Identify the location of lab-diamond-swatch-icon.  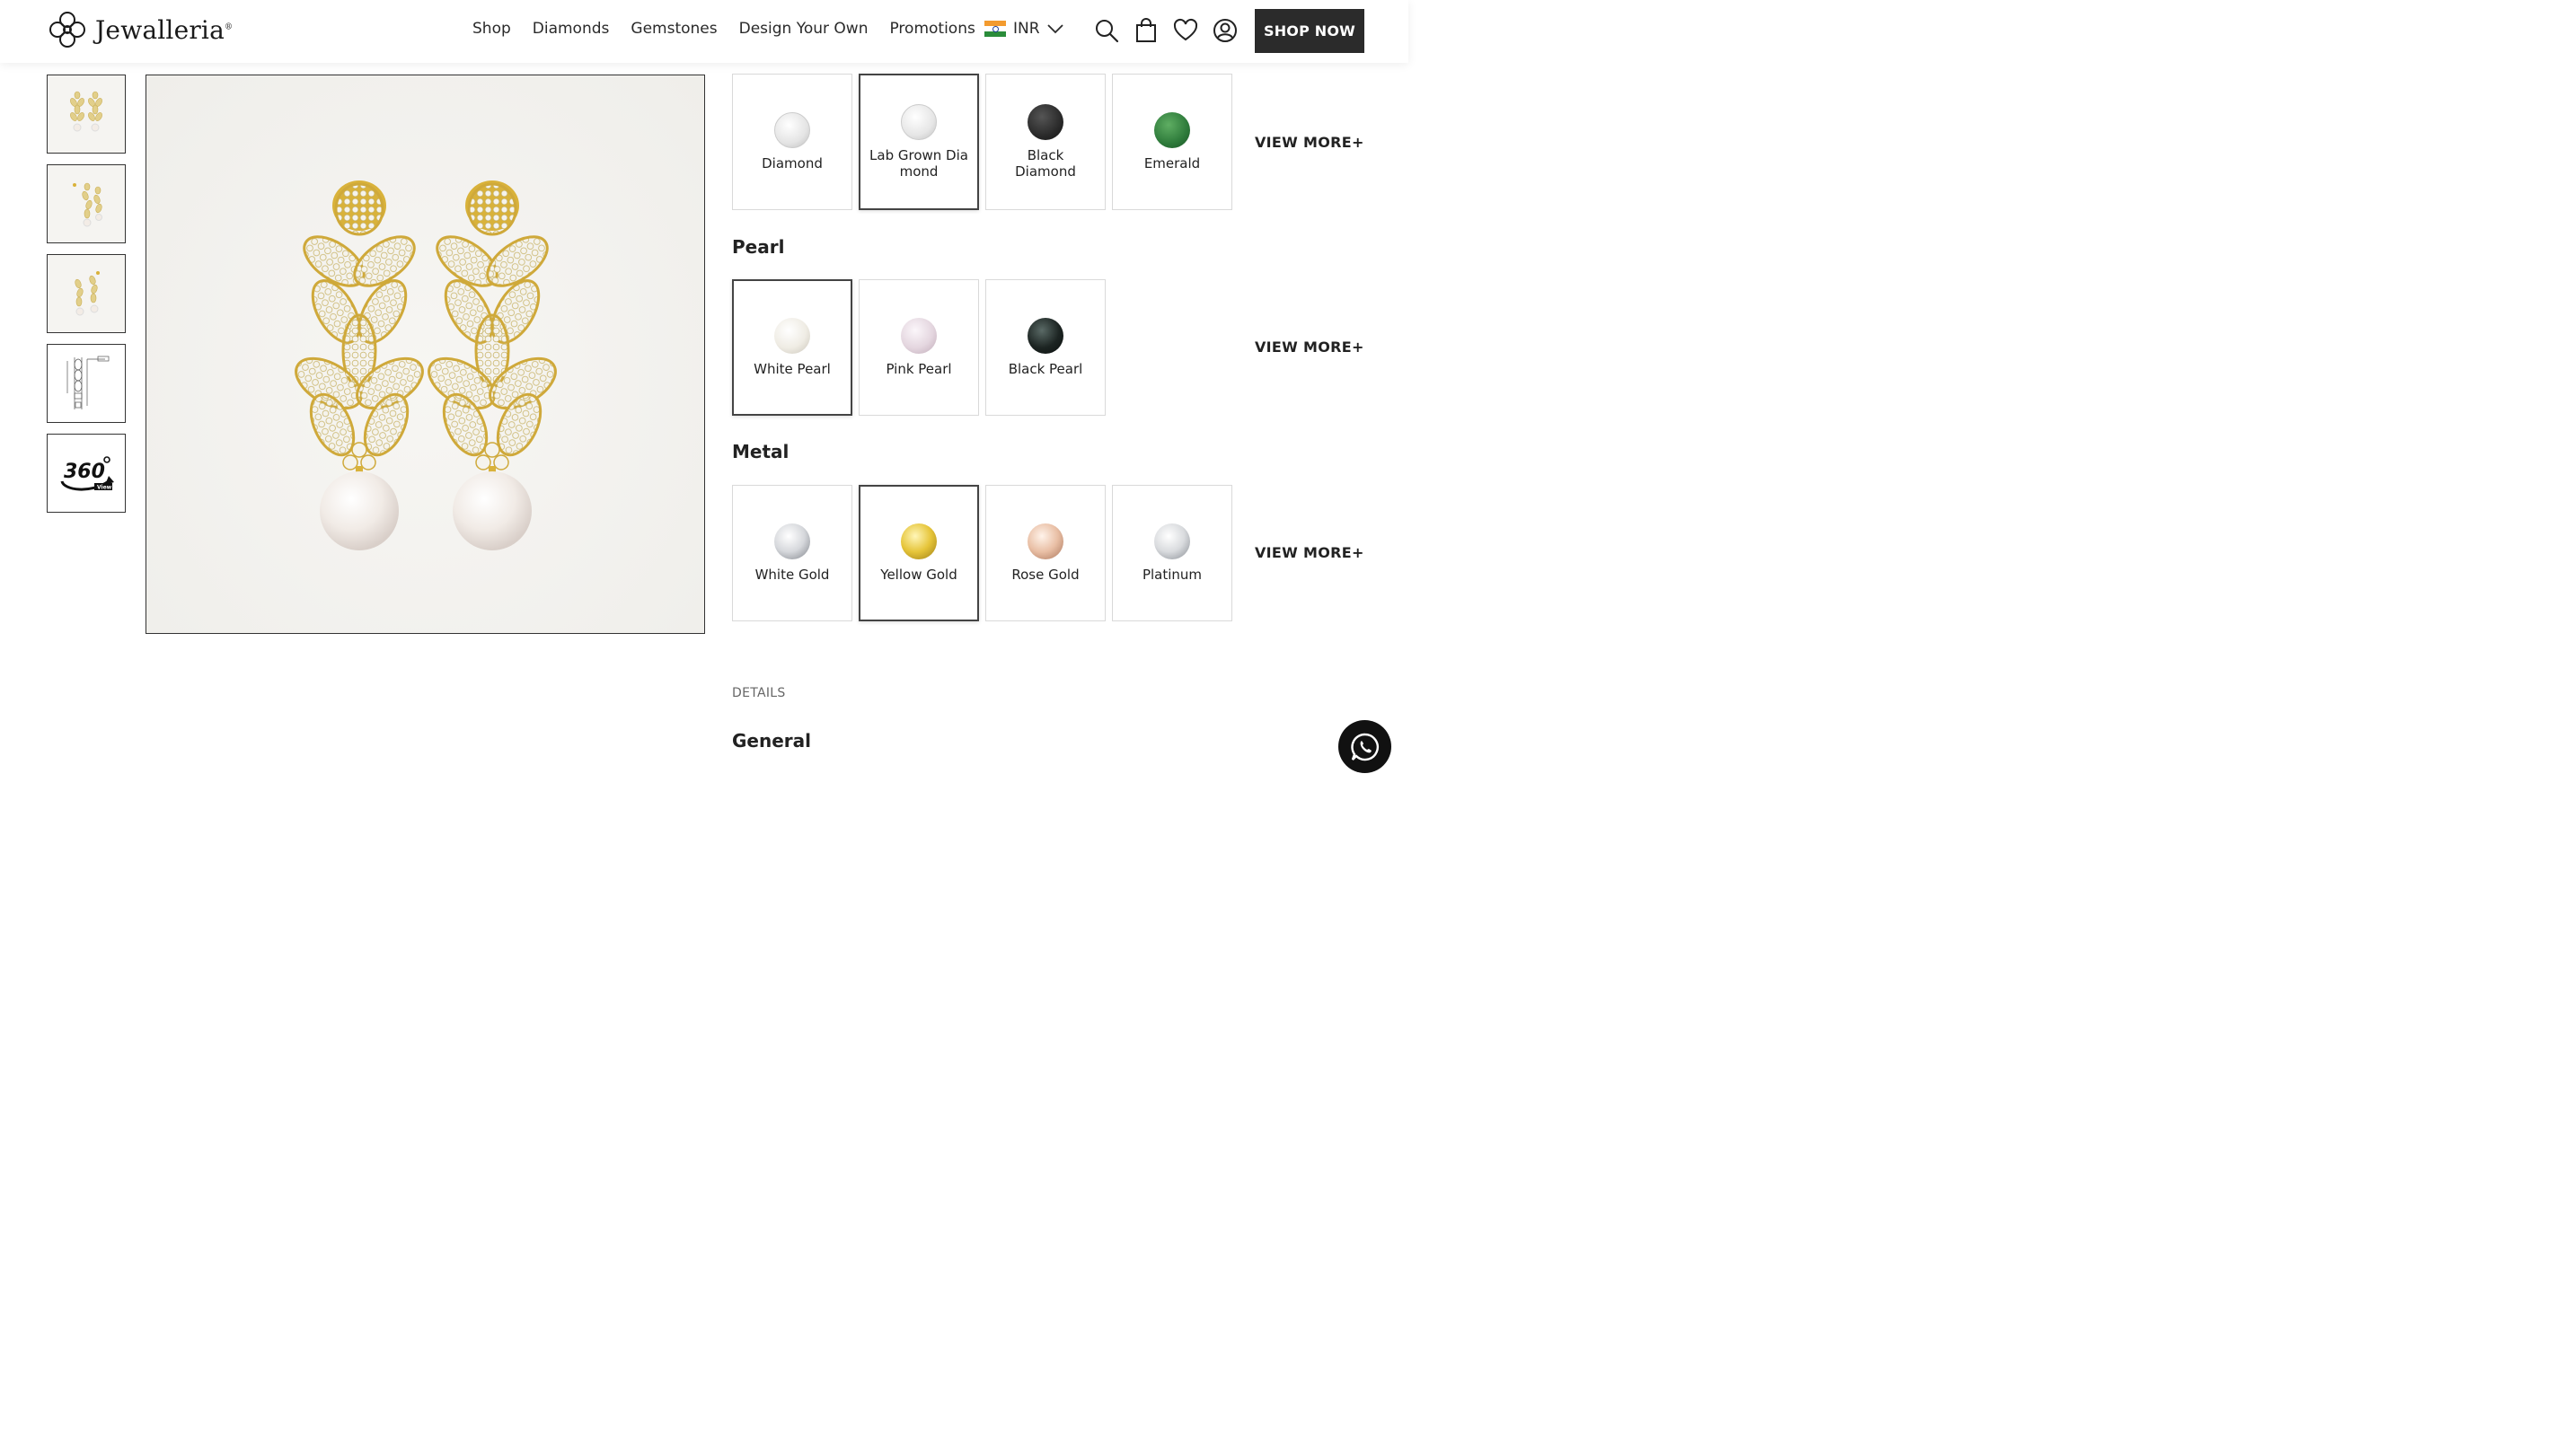
(919, 122).